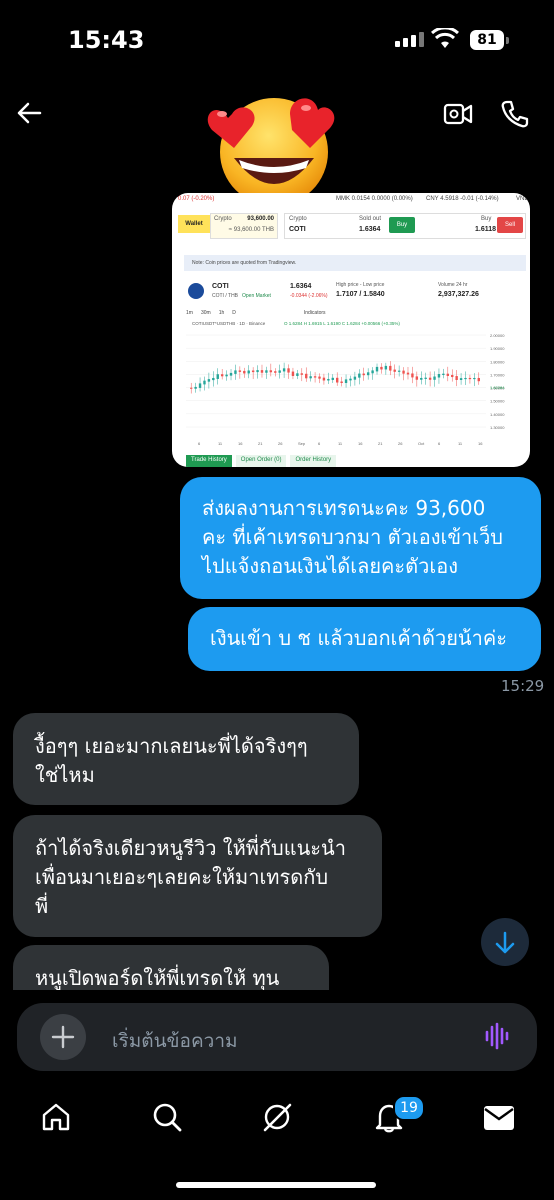 The height and width of the screenshot is (1200, 554). I want to click on message-outgoing: เงินเข้า บ ช แล้วบอกเค้าด้วยน้าค่ะ, so click(364, 639).